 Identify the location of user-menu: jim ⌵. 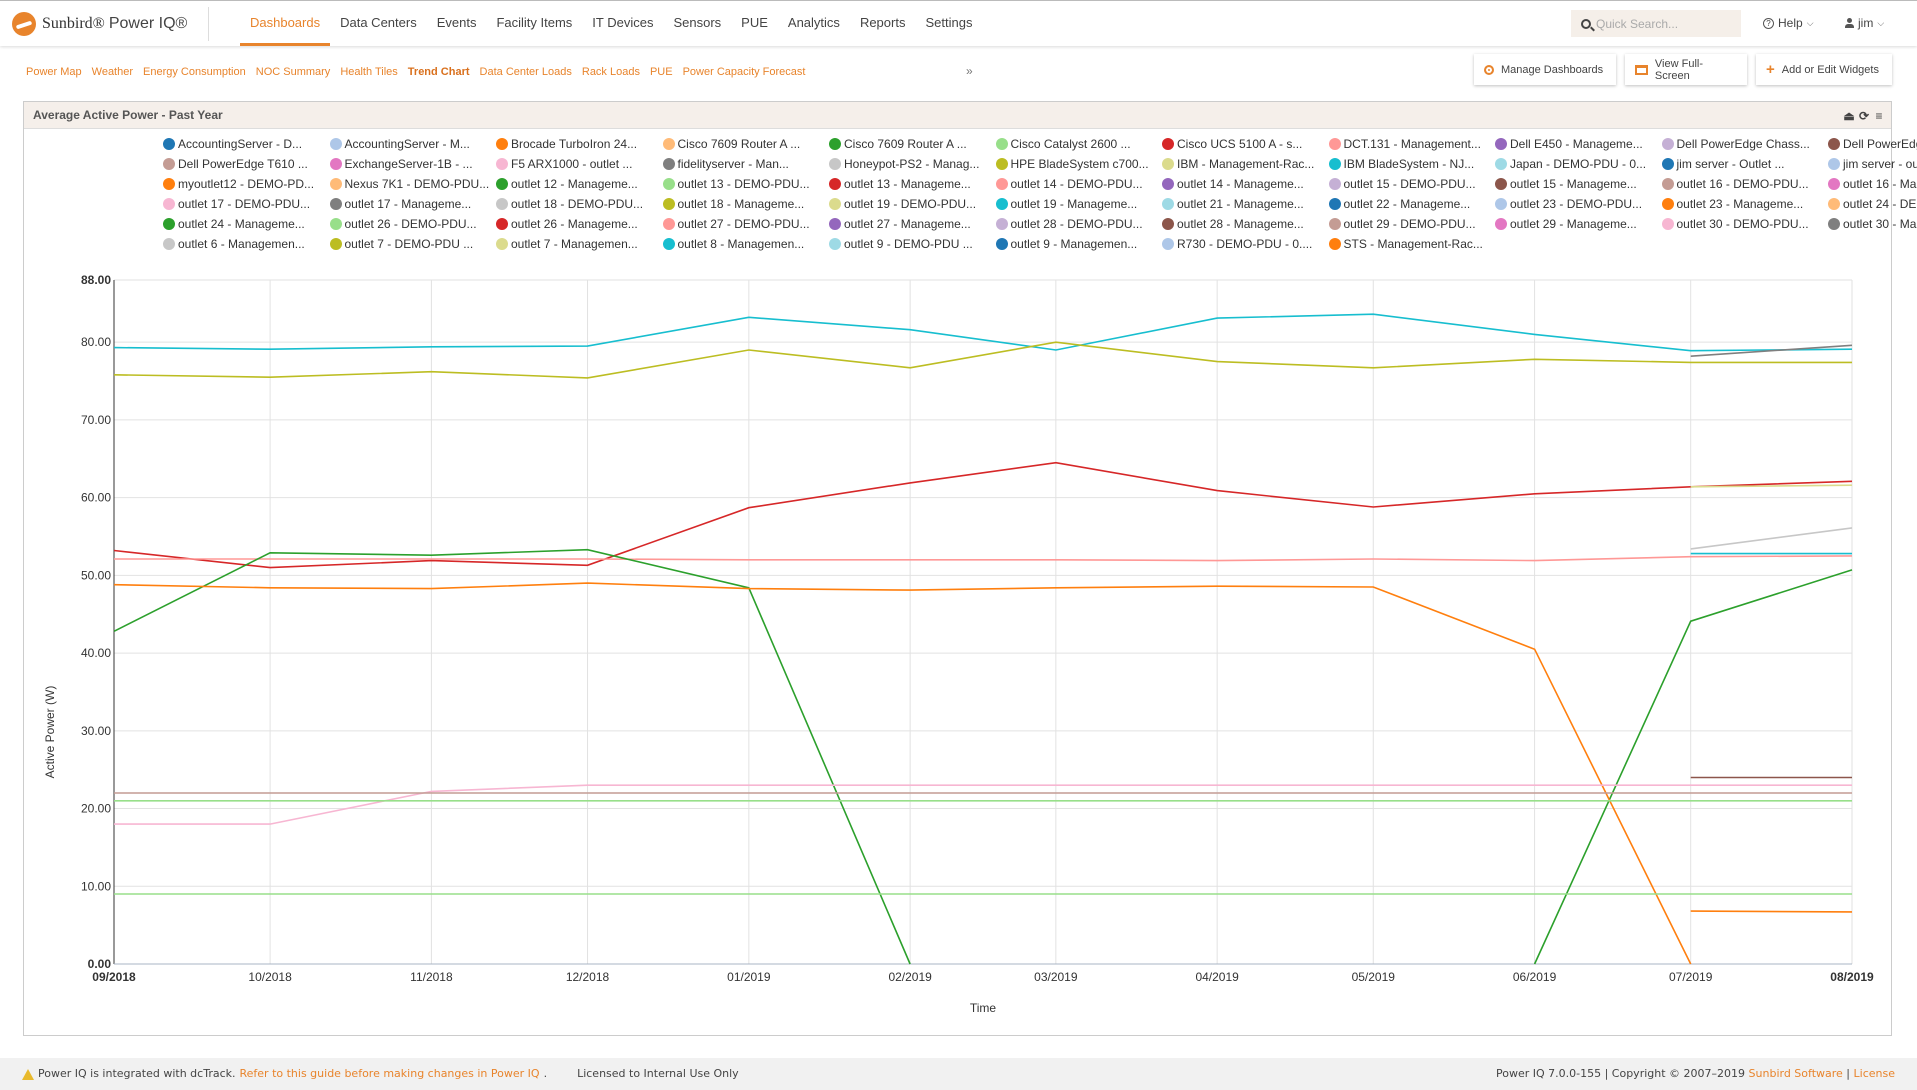
(1864, 23).